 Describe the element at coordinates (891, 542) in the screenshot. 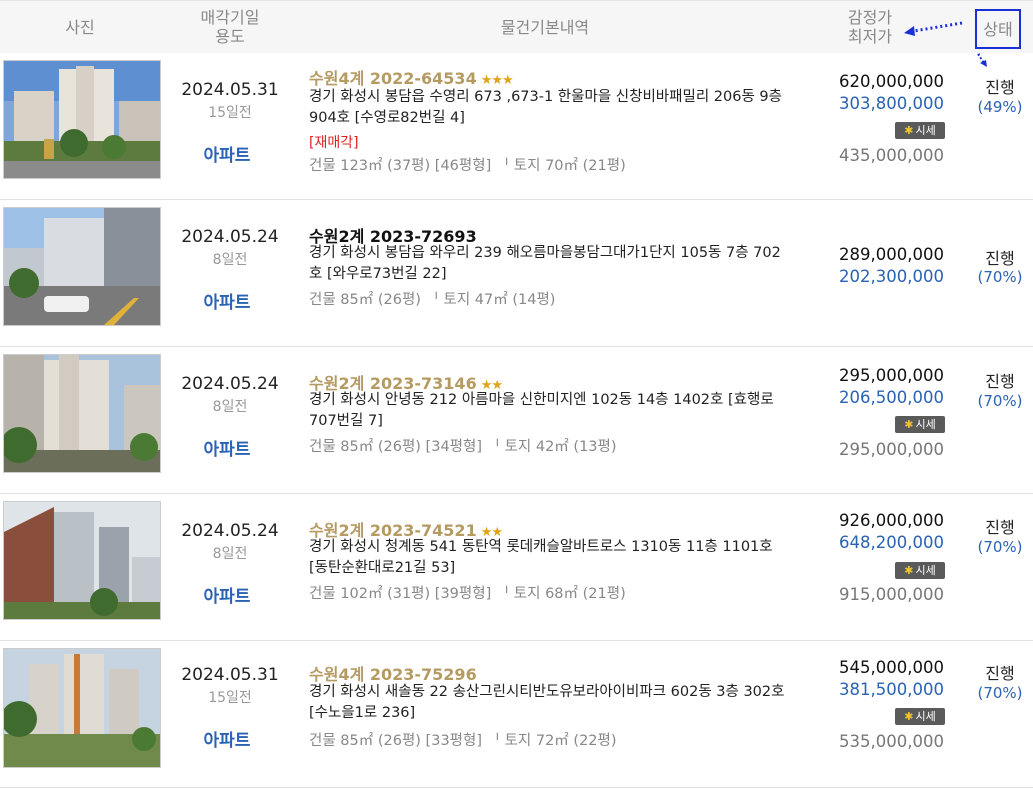

I see `minimum-price: 648,200,000` at that location.